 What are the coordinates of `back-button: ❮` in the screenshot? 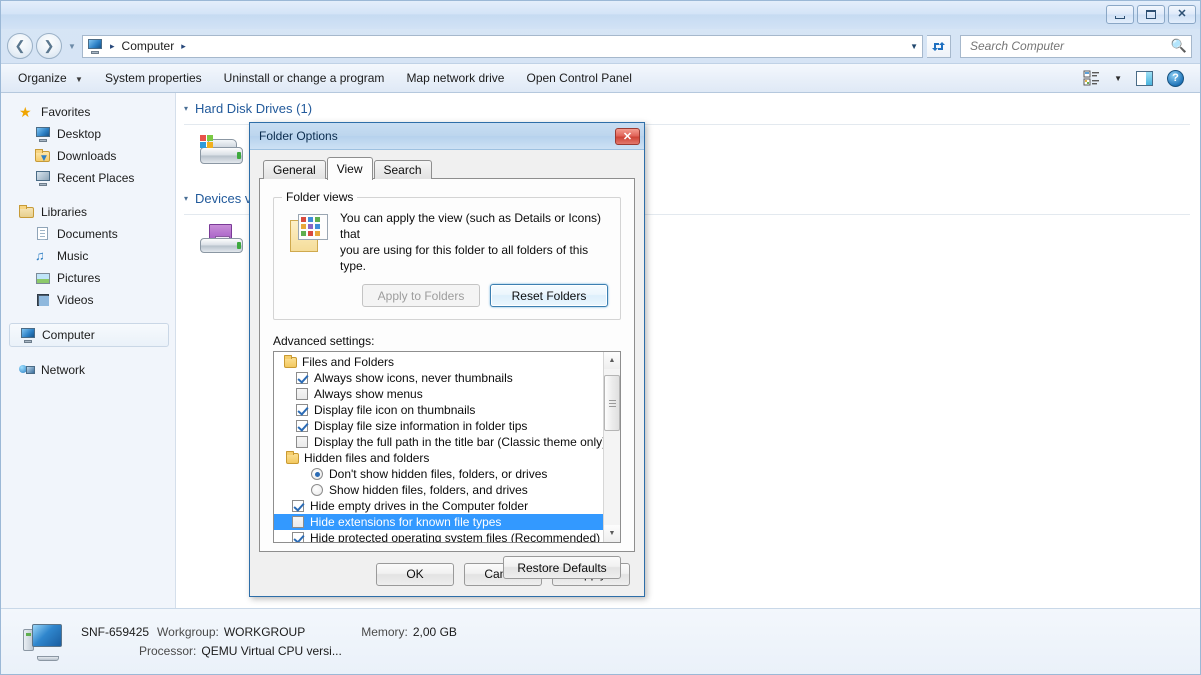 It's located at (20, 46).